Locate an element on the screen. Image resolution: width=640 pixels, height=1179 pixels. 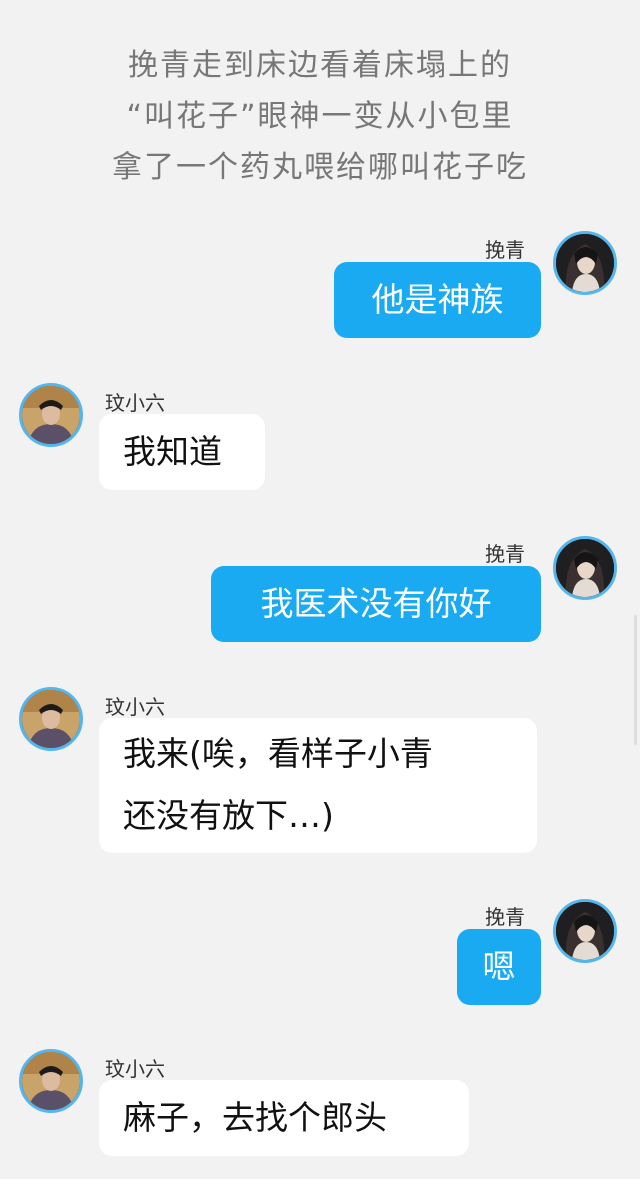
message-bubble: 嗯 is located at coordinates (499, 967).